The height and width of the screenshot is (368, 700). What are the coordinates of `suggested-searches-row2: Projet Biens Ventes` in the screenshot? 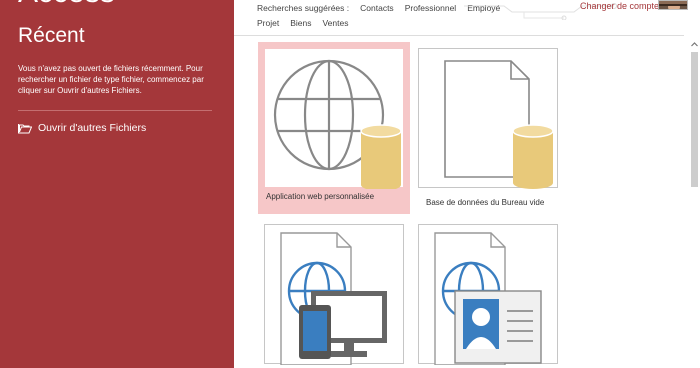 It's located at (308, 24).